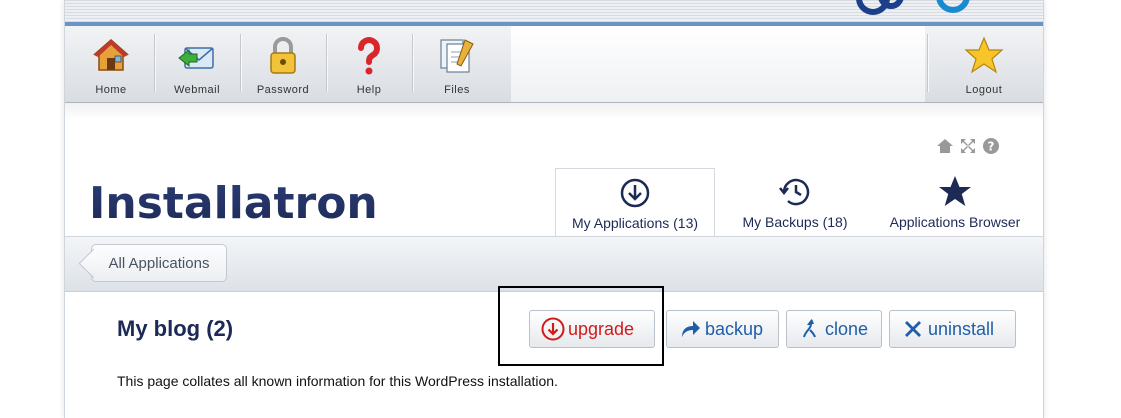  What do you see at coordinates (945, 146) in the screenshot?
I see `home-icon` at bounding box center [945, 146].